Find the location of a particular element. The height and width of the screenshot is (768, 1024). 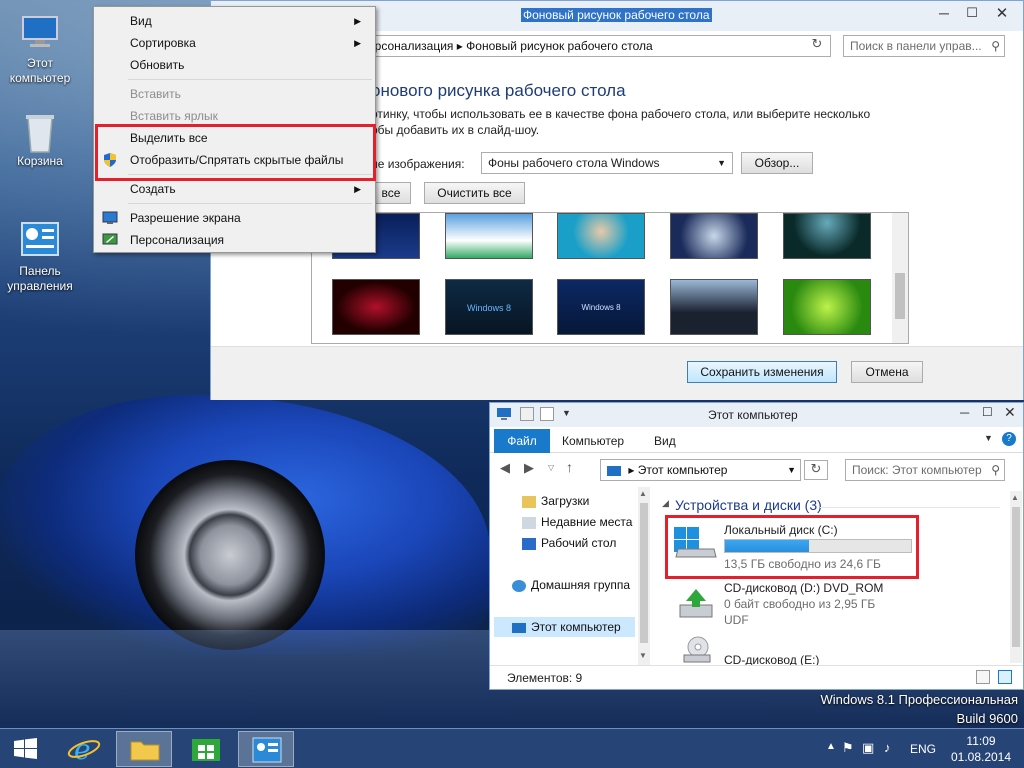

desktop-icon-recycle-bin: Корзина is located at coordinates (40, 139).